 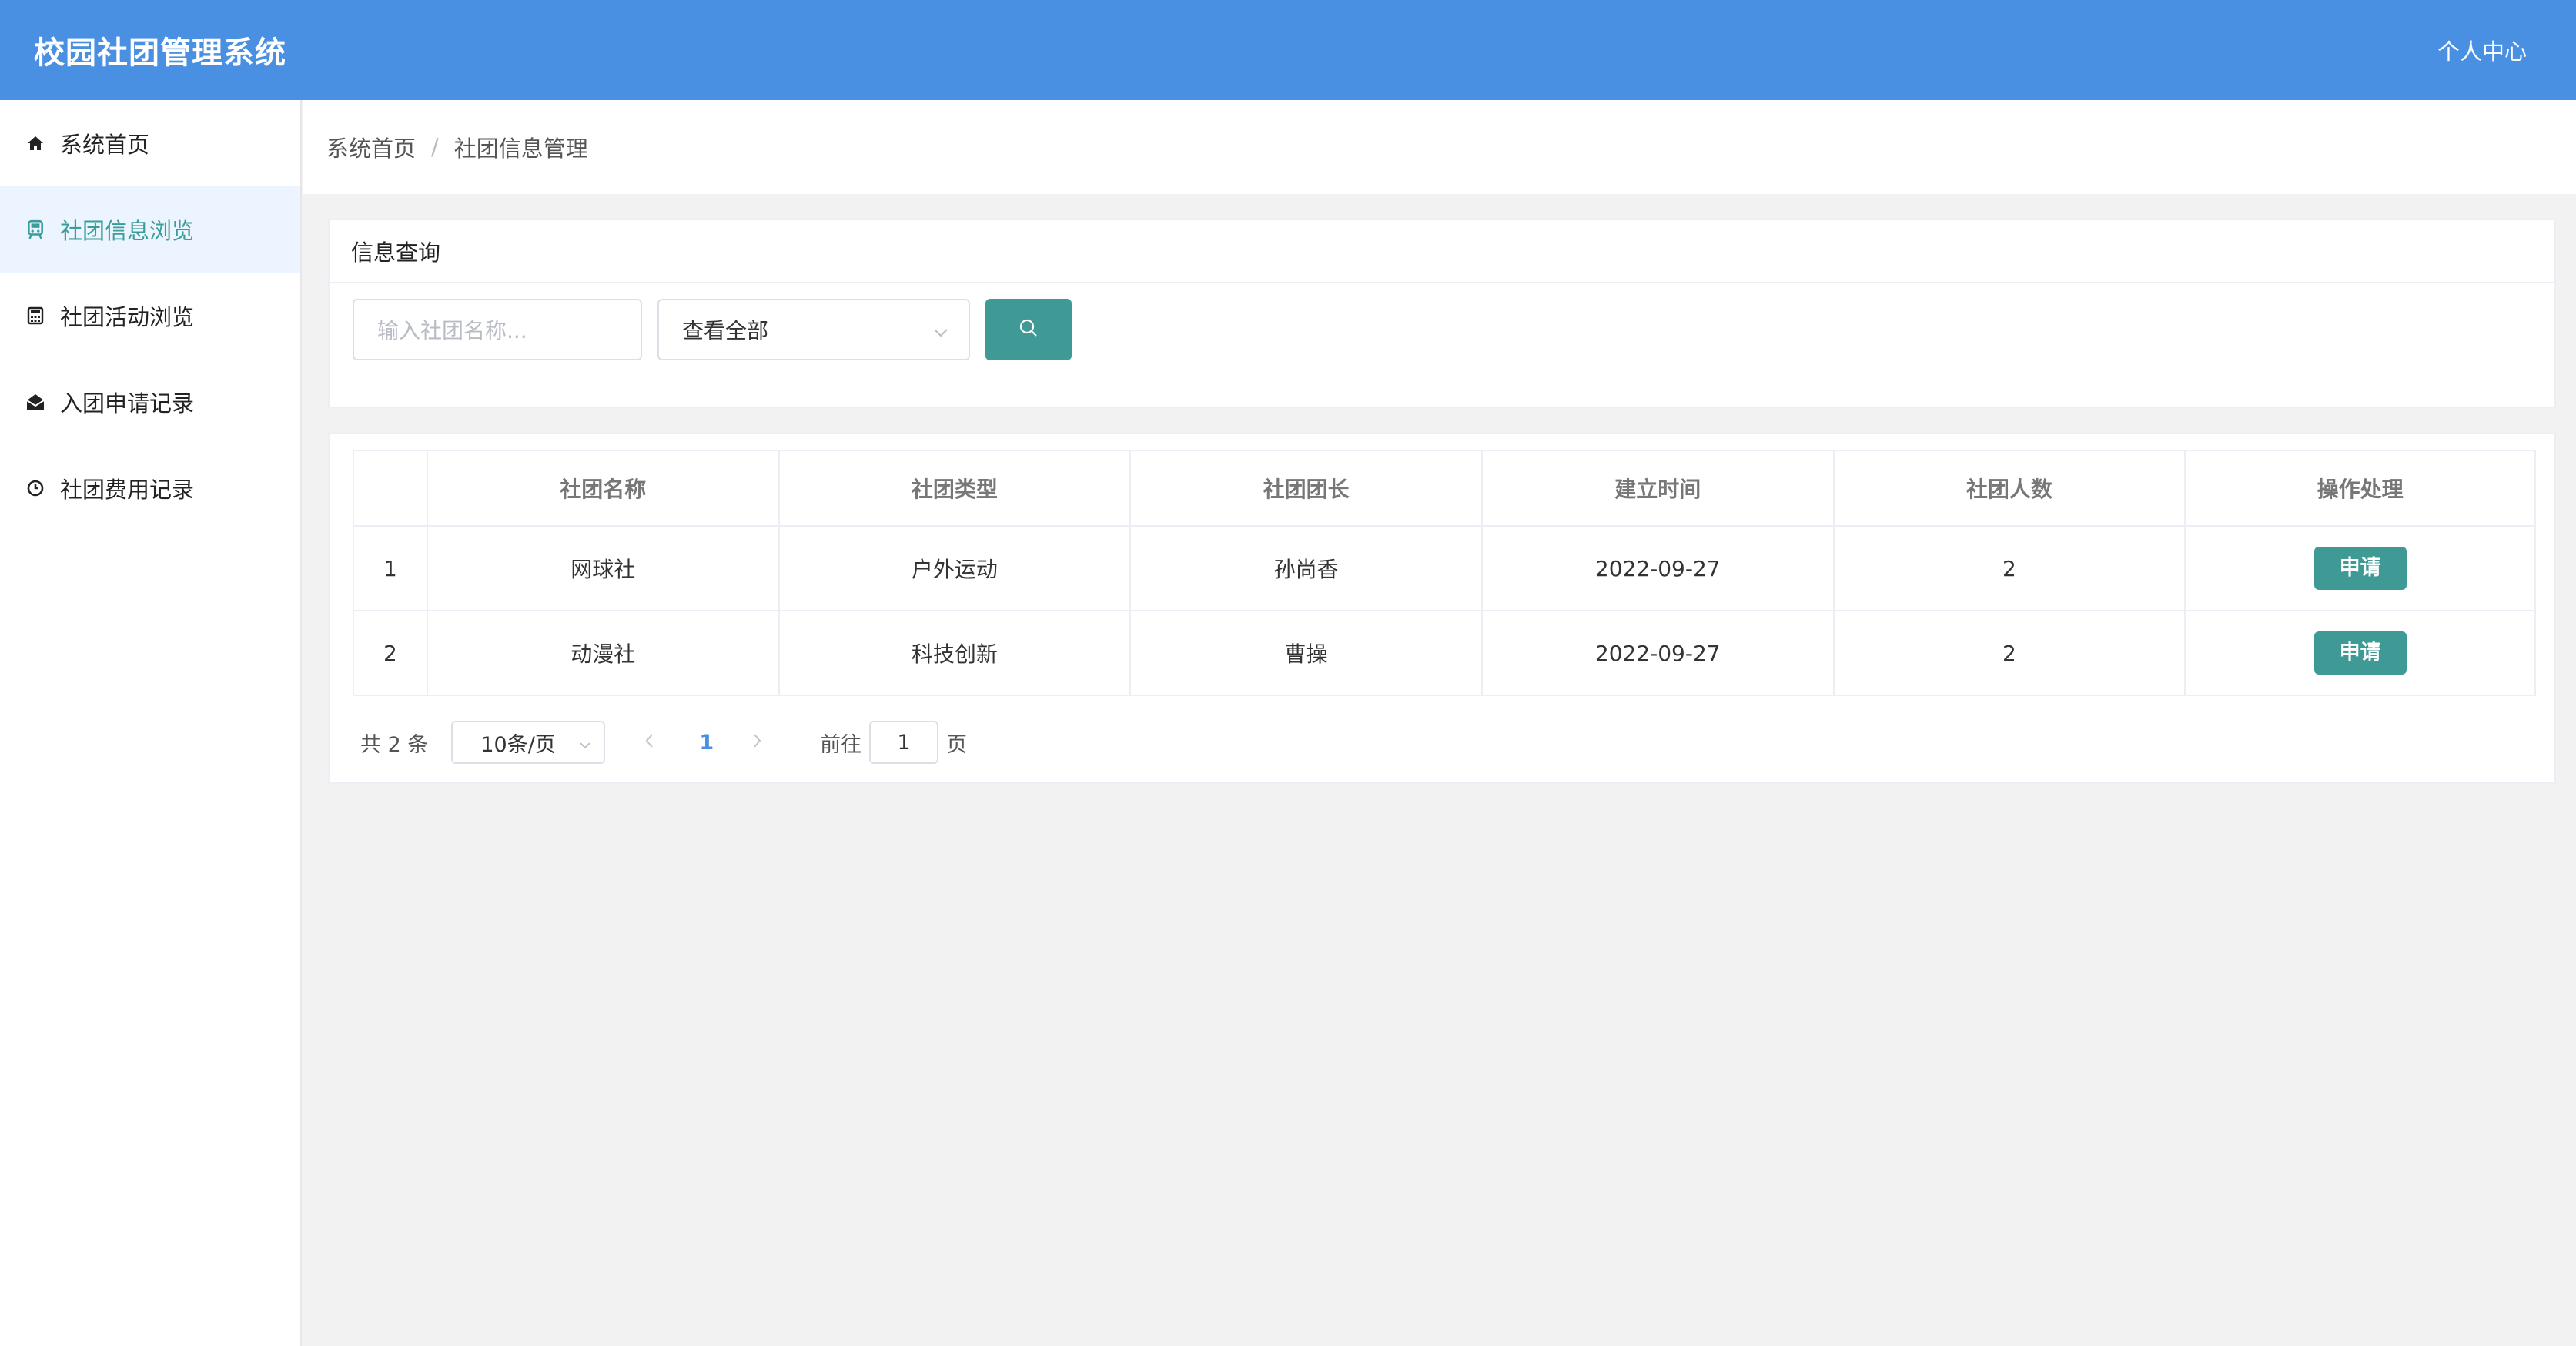 What do you see at coordinates (160, 53) in the screenshot?
I see `app-title: 校园社团管理系统` at bounding box center [160, 53].